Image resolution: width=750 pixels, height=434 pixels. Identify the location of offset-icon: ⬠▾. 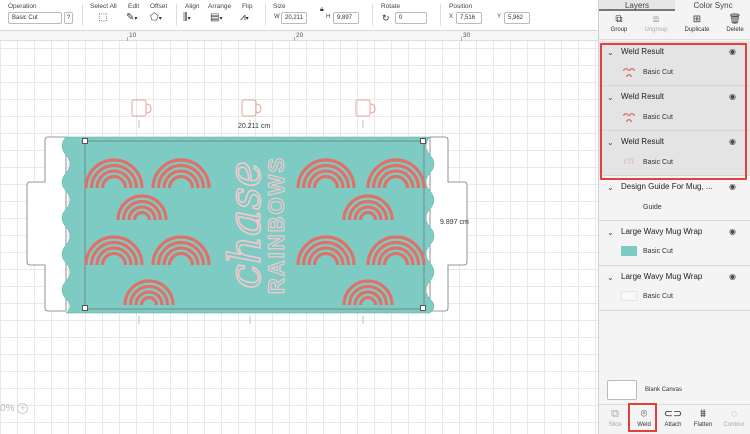
(156, 18).